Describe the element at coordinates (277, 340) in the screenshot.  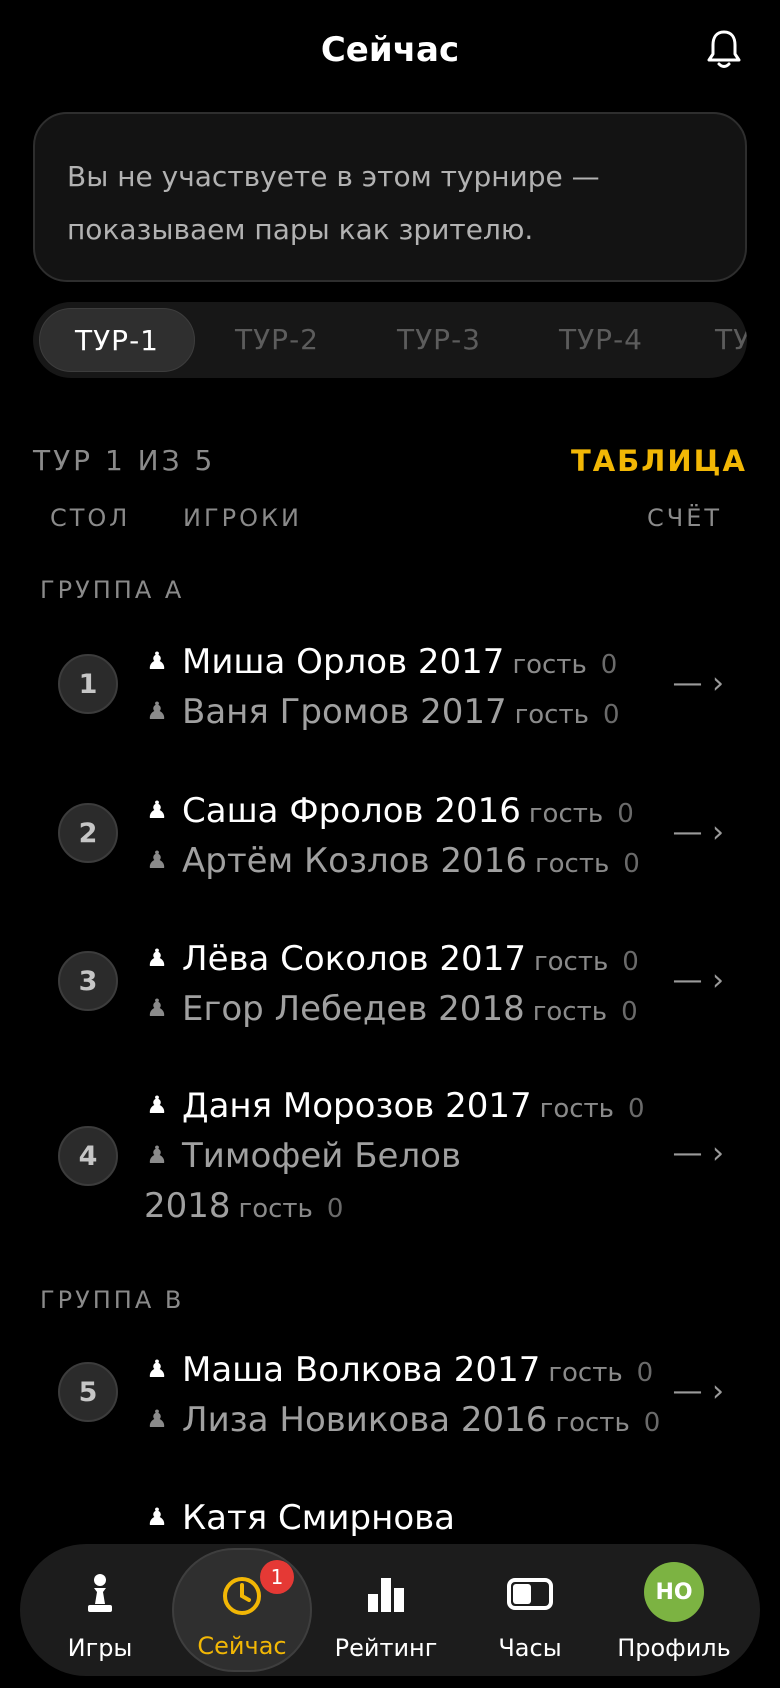
I see `tab-round-2: ТУР-2` at that location.